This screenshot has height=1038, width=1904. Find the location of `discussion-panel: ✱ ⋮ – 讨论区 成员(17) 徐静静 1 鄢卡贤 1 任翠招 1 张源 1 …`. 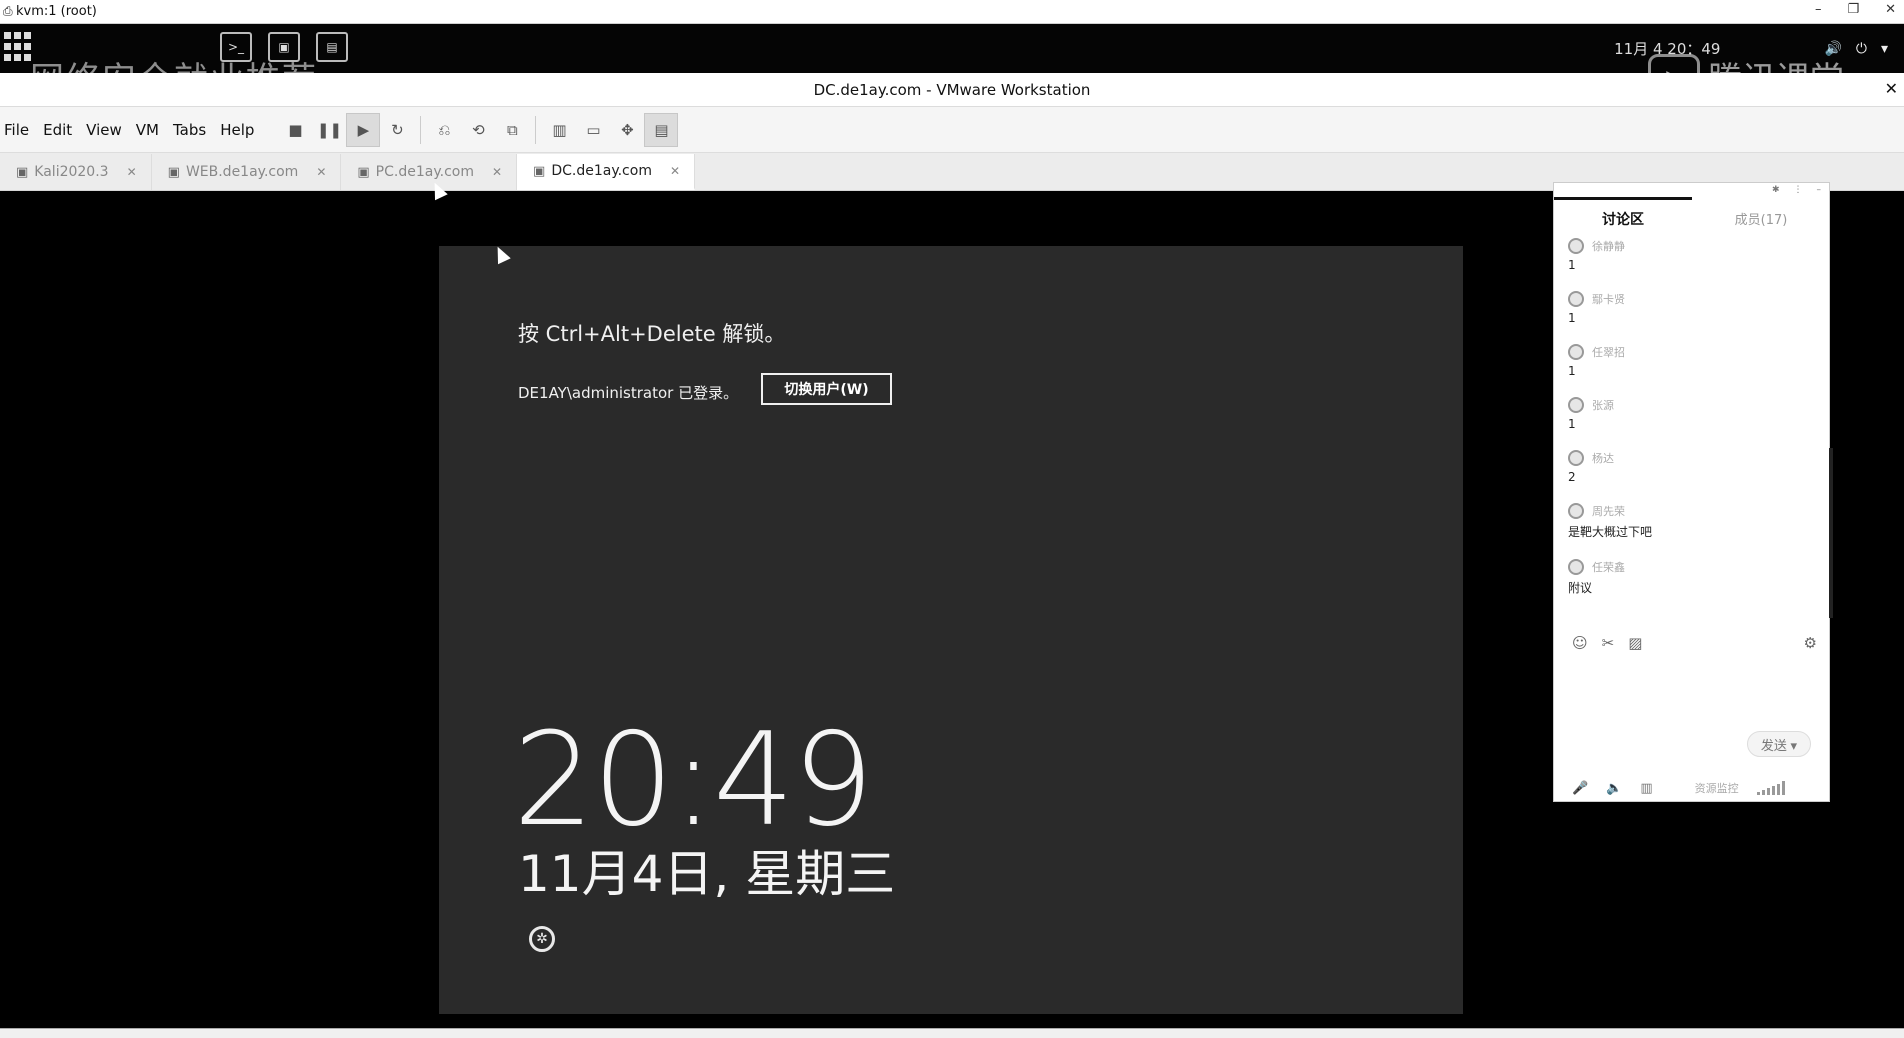

discussion-panel: ✱ ⋮ – 讨论区 成员(17) 徐静静 1 鄢卡贤 1 任翠招 1 张源 1 … is located at coordinates (1693, 492).